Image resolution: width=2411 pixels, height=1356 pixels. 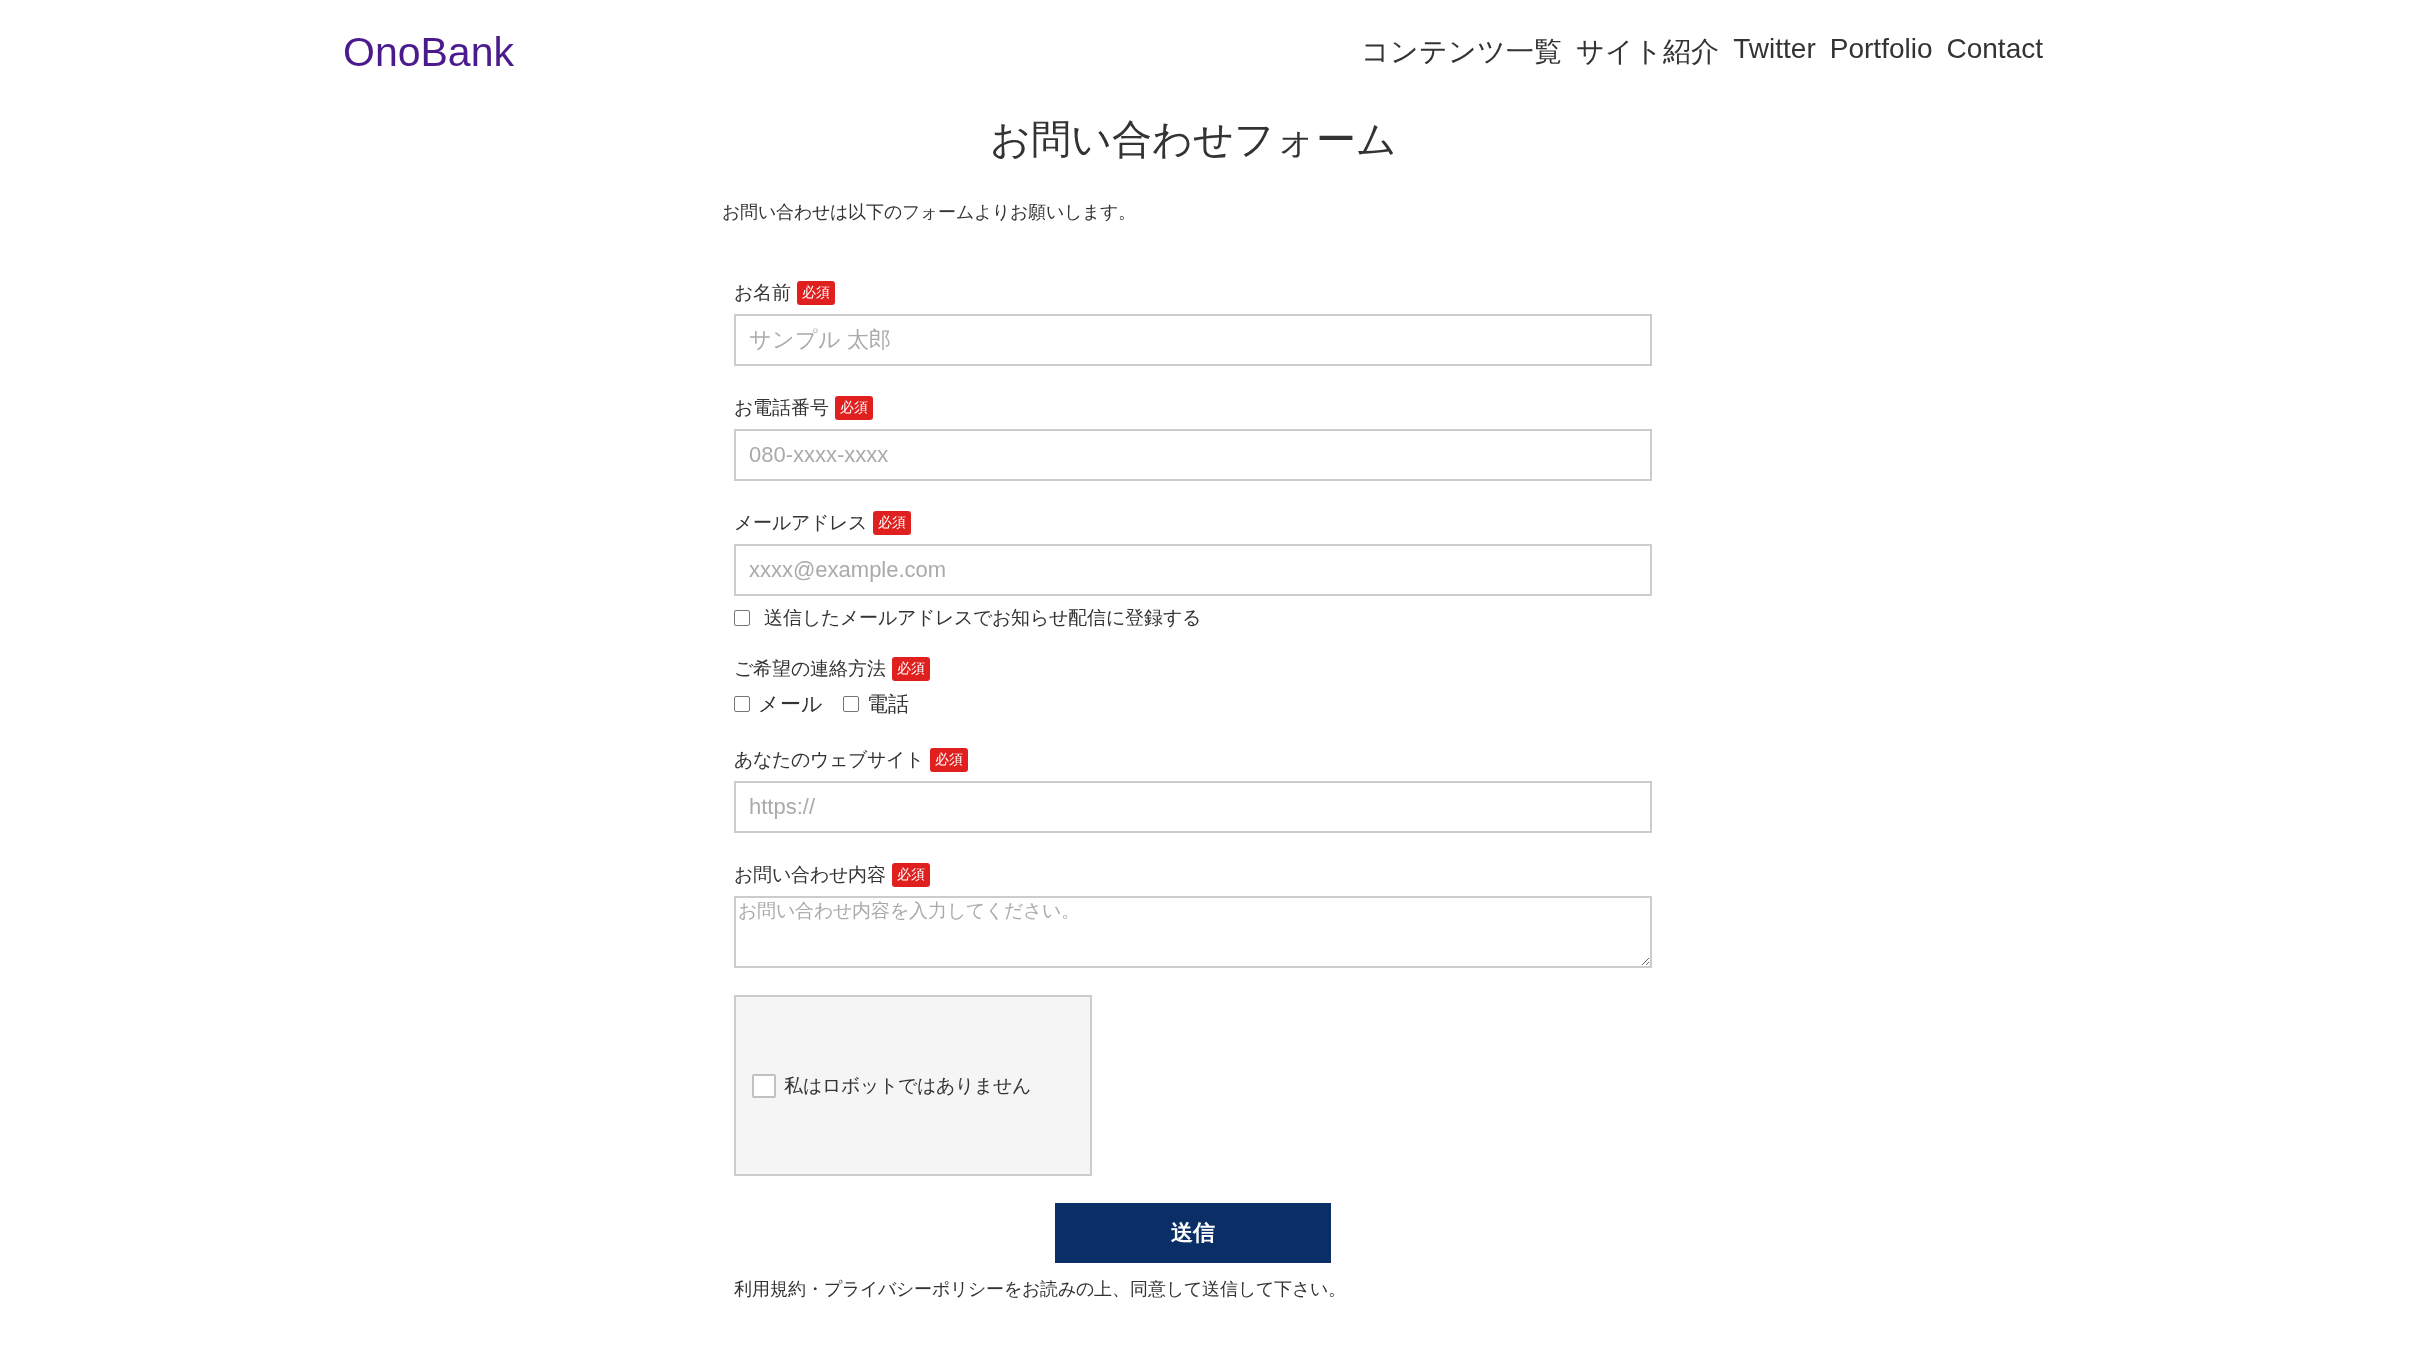 What do you see at coordinates (1193, 1233) in the screenshot?
I see `submit-button: 送信` at bounding box center [1193, 1233].